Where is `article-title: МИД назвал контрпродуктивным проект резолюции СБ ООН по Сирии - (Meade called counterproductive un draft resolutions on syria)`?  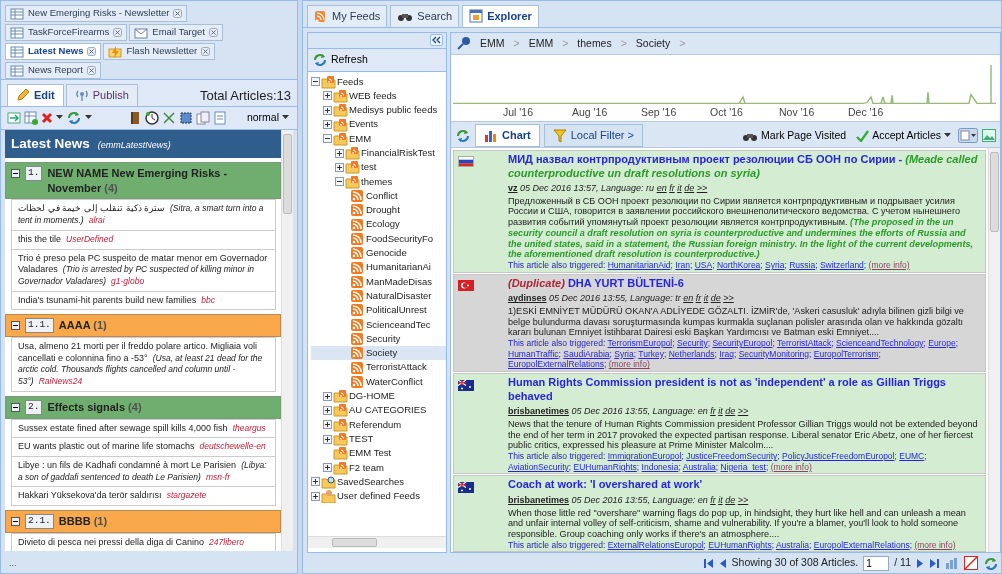 article-title: МИД назвал контрпродуктивным проект резолюции СБ ООН по Сирии - (Meade called counterproductive un draft resolutions on syria) is located at coordinates (744, 166).